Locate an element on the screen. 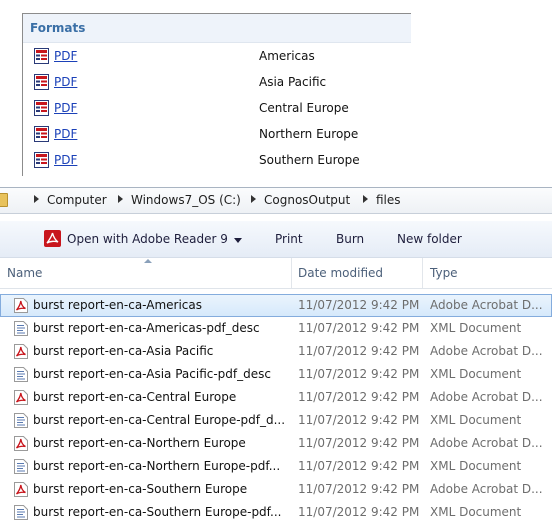  breadcrumb-drive: Windows7_OS (C:) is located at coordinates (186, 200).